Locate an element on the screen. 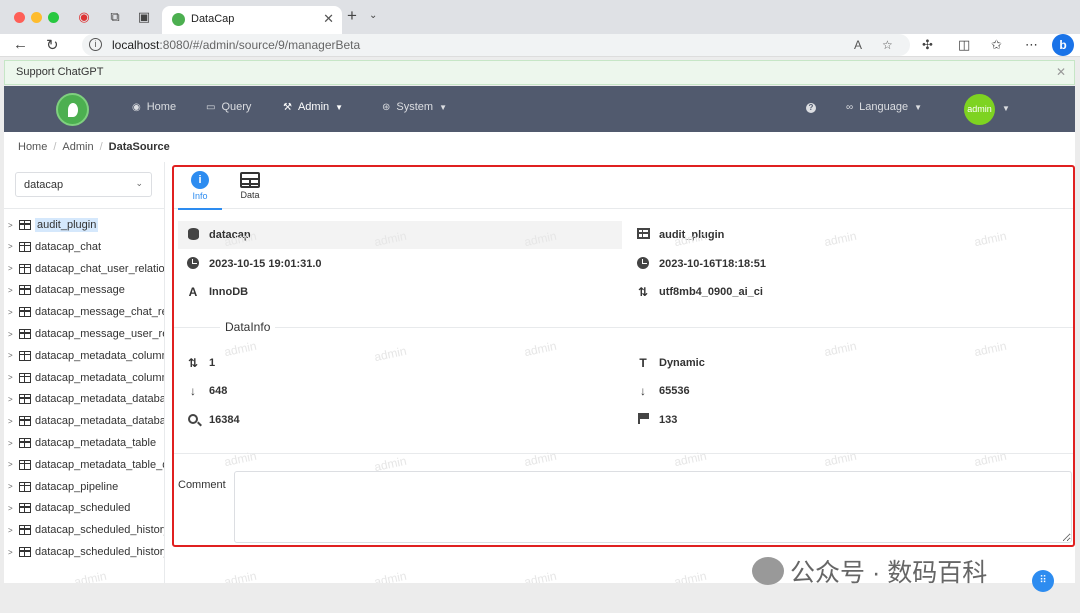 Image resolution: width=1080 pixels, height=613 pixels. more-menu-icon: ⋯ is located at coordinates (1031, 45).